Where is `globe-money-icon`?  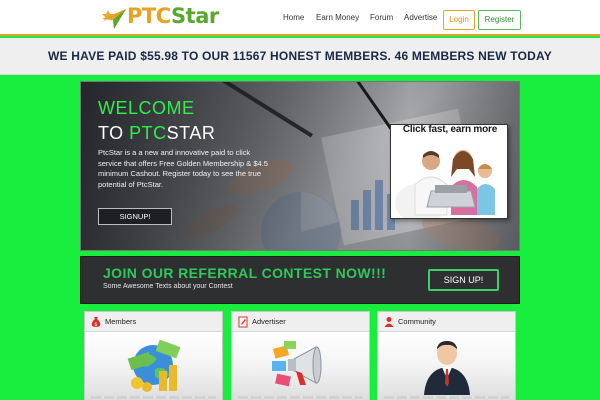 globe-money-icon is located at coordinates (154, 365).